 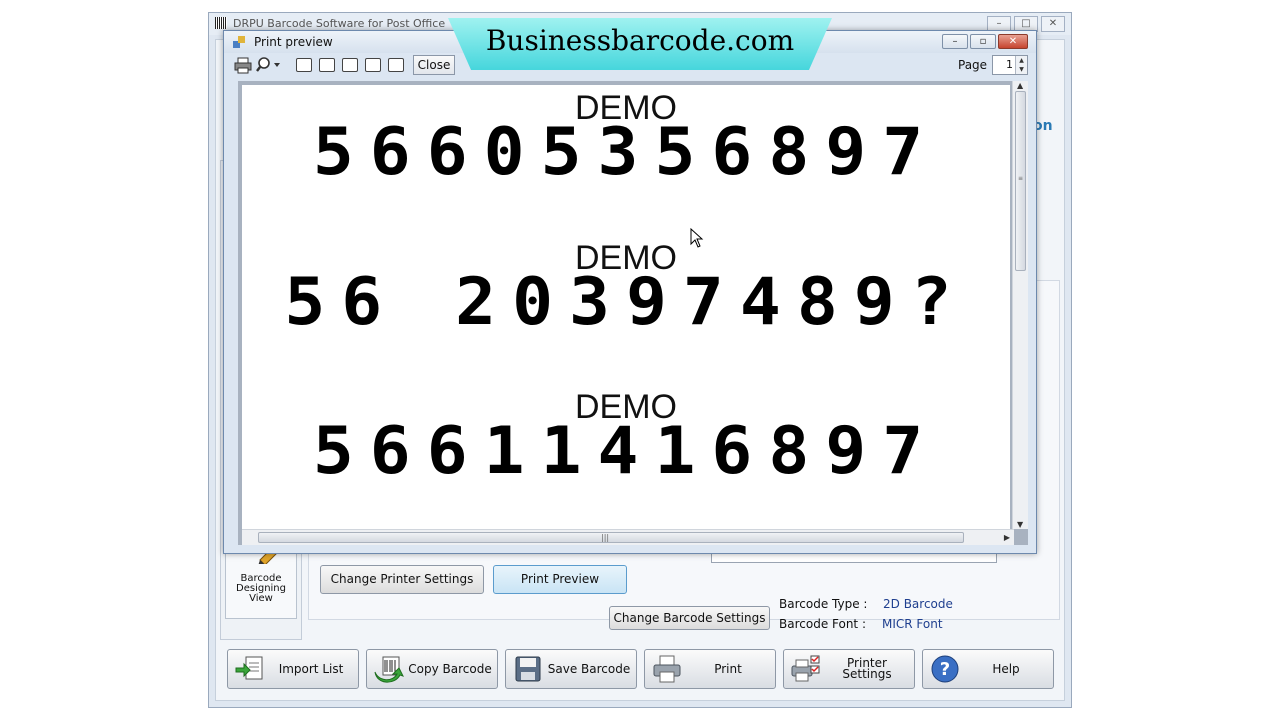 What do you see at coordinates (373, 65) in the screenshot?
I see `four-pages-icon` at bounding box center [373, 65].